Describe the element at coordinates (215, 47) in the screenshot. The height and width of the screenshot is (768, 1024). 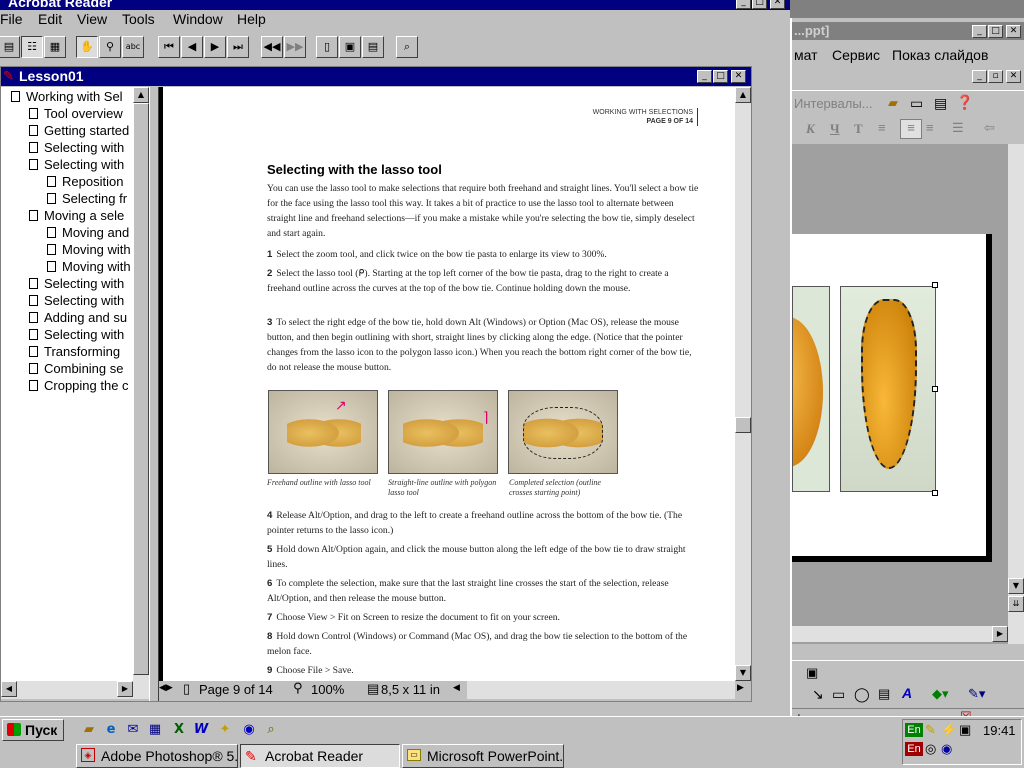
I see `next-page-icon: ▶` at that location.